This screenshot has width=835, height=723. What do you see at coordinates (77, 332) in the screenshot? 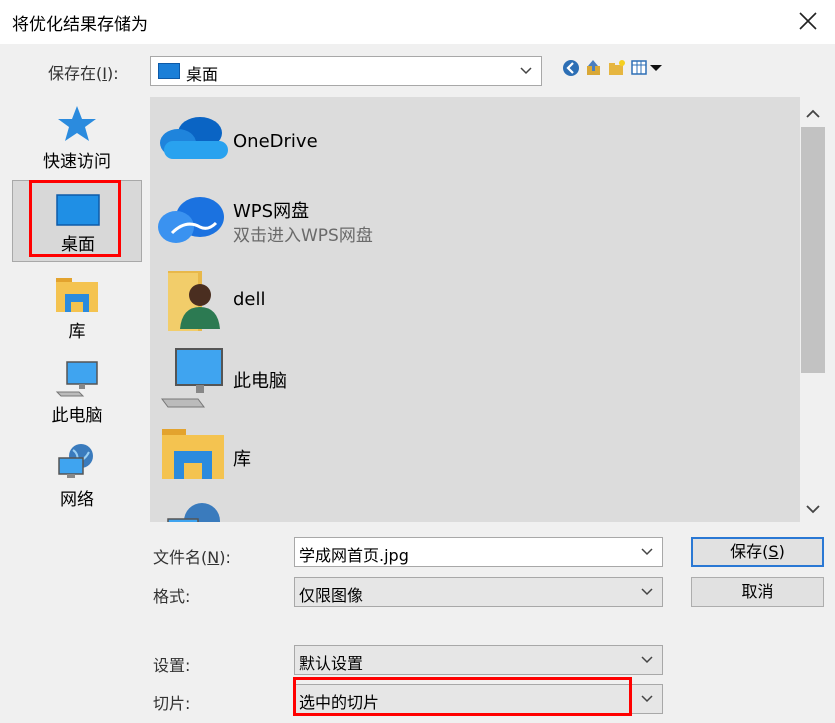
I see `place-label: 库` at bounding box center [77, 332].